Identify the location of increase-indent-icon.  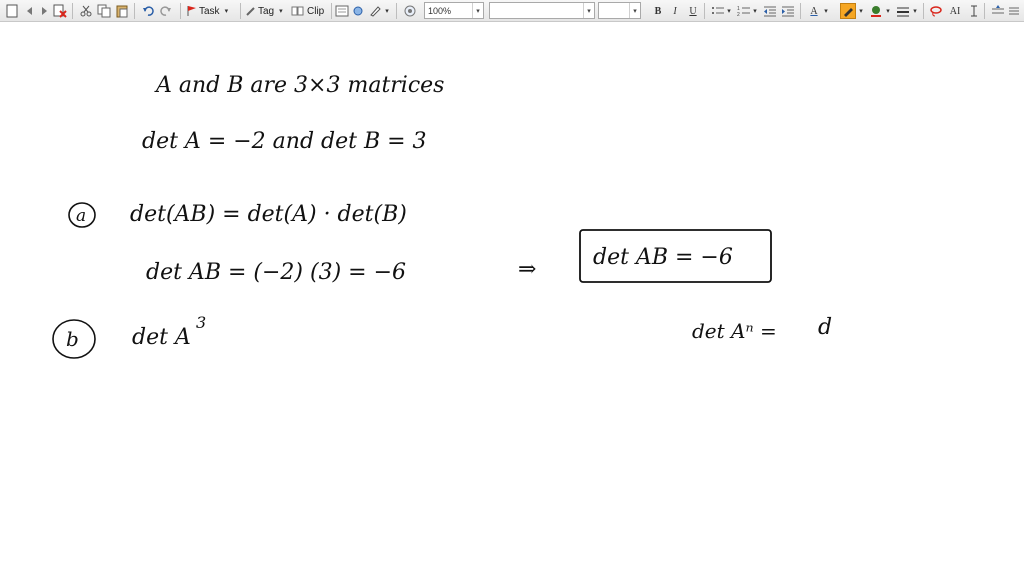
(788, 11).